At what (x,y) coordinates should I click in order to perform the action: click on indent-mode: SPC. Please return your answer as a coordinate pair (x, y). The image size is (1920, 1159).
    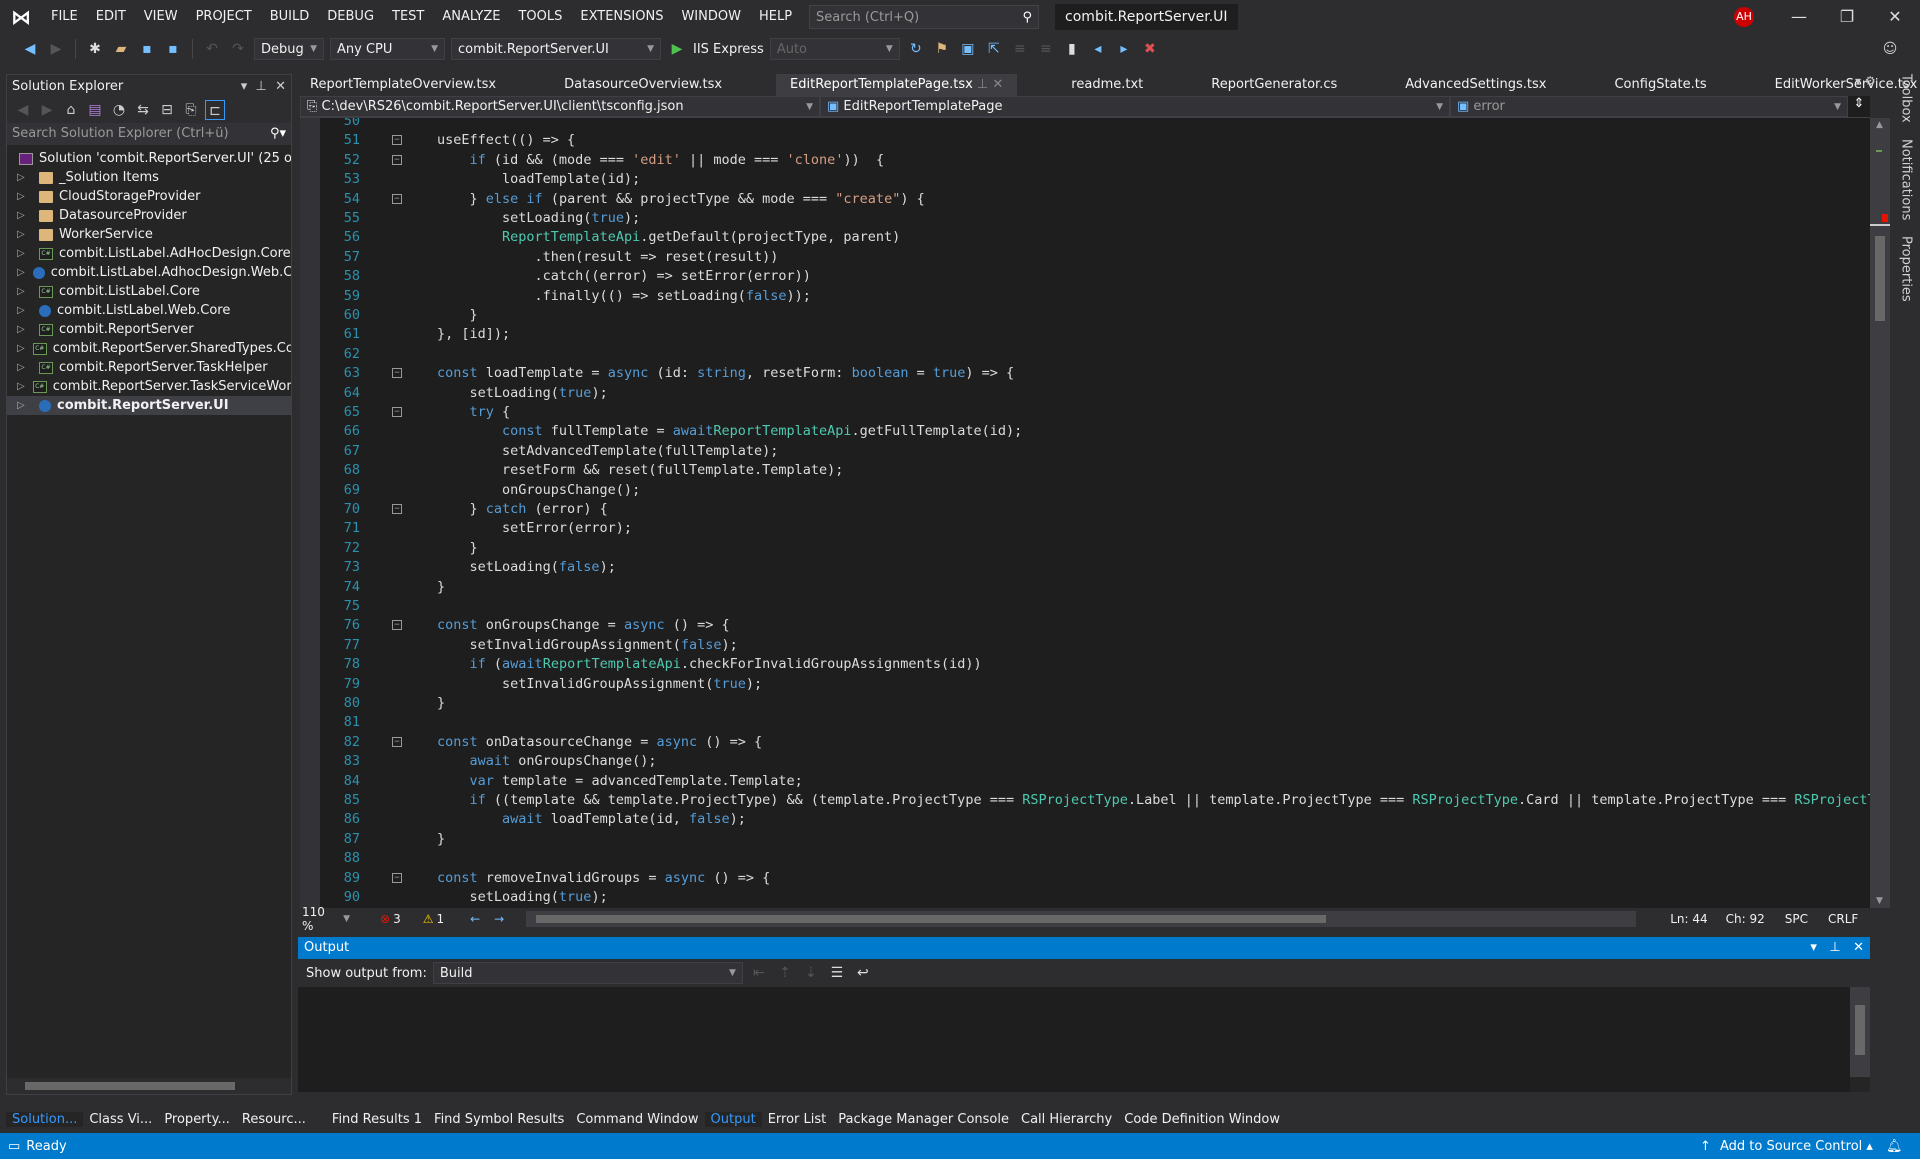
    Looking at the image, I should click on (1796, 919).